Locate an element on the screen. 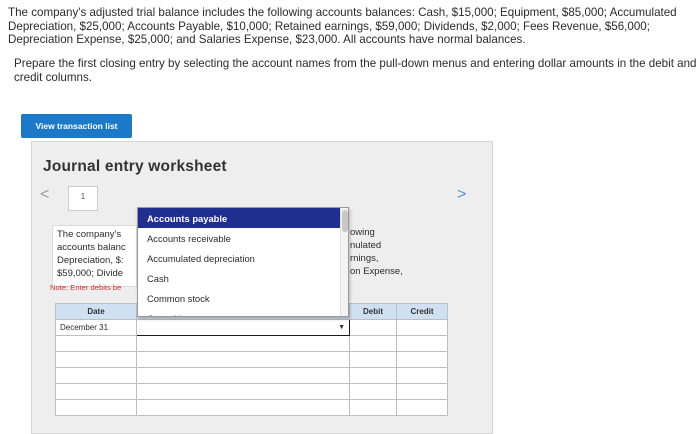 This screenshot has height=434, width=700. description-line: accounts balanc is located at coordinates (91, 247).